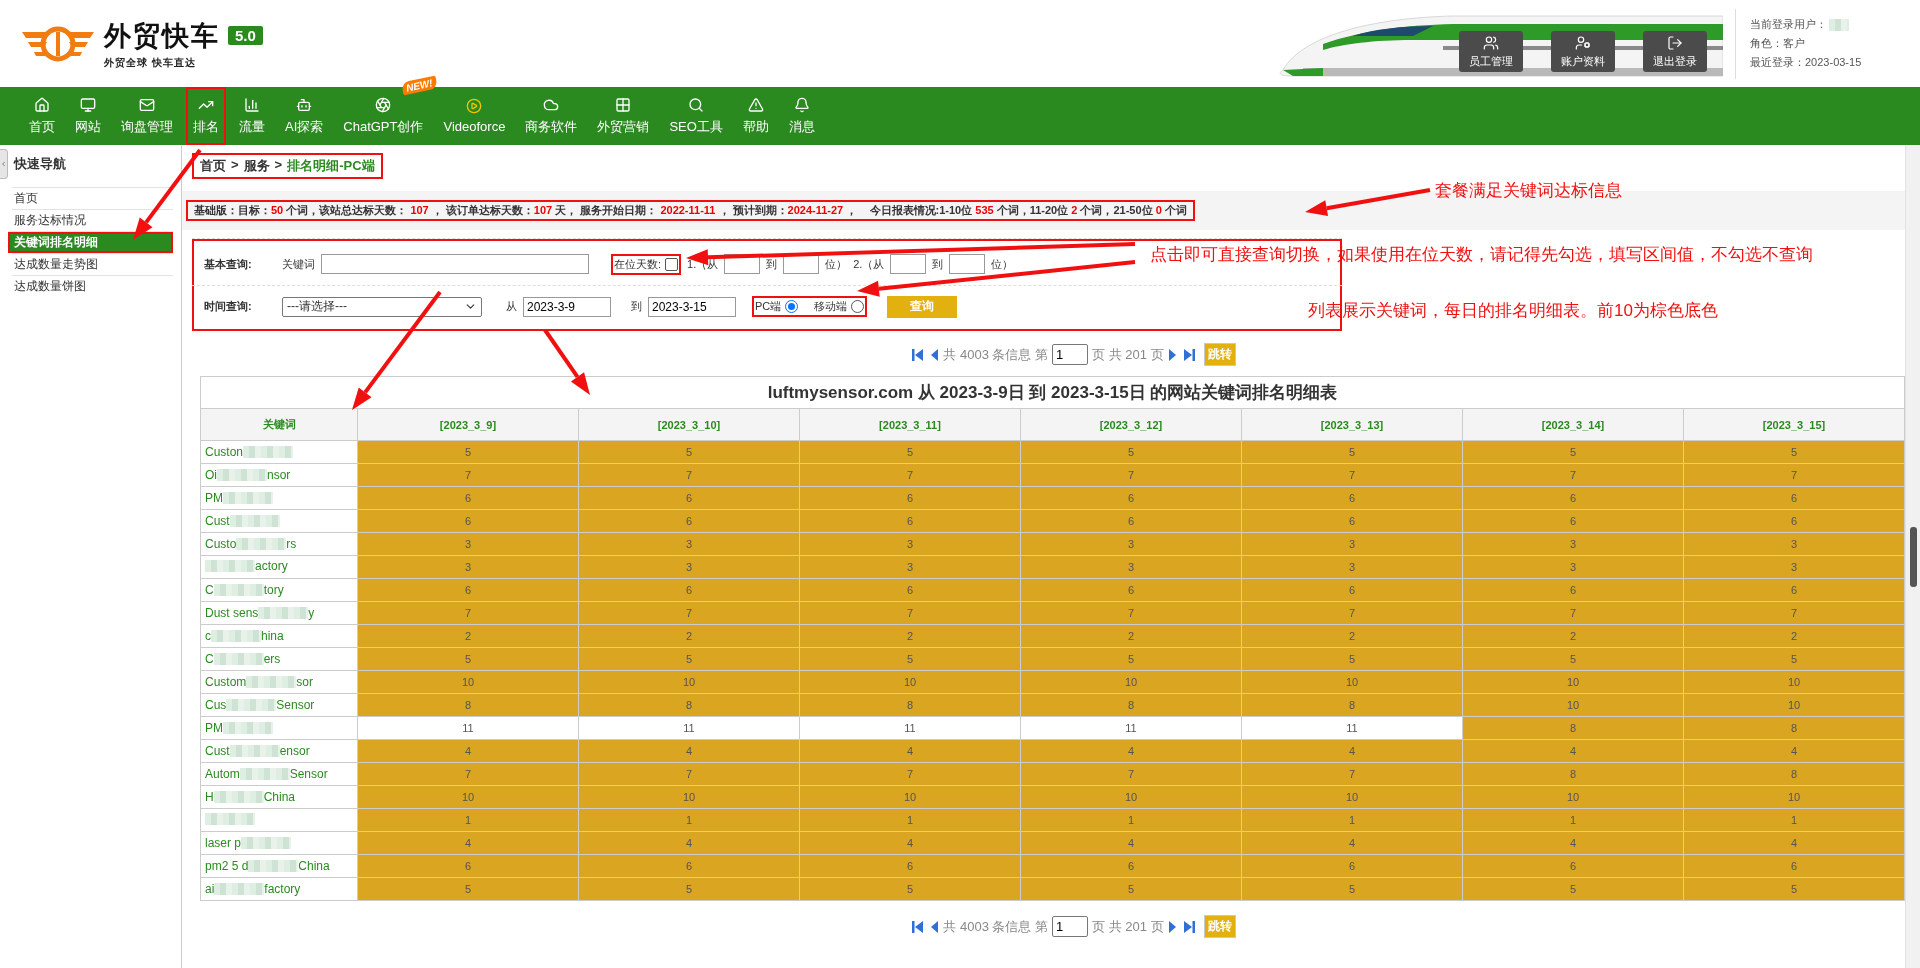 This screenshot has width=1920, height=968. I want to click on nav-item: 外贸营销, so click(623, 116).